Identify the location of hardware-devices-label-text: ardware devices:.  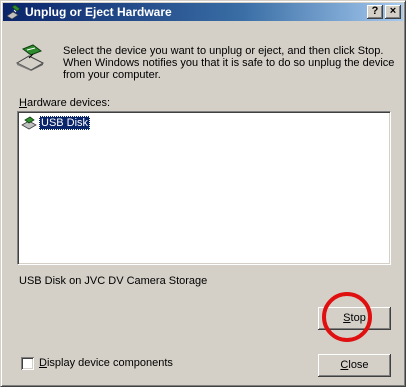
(68, 103).